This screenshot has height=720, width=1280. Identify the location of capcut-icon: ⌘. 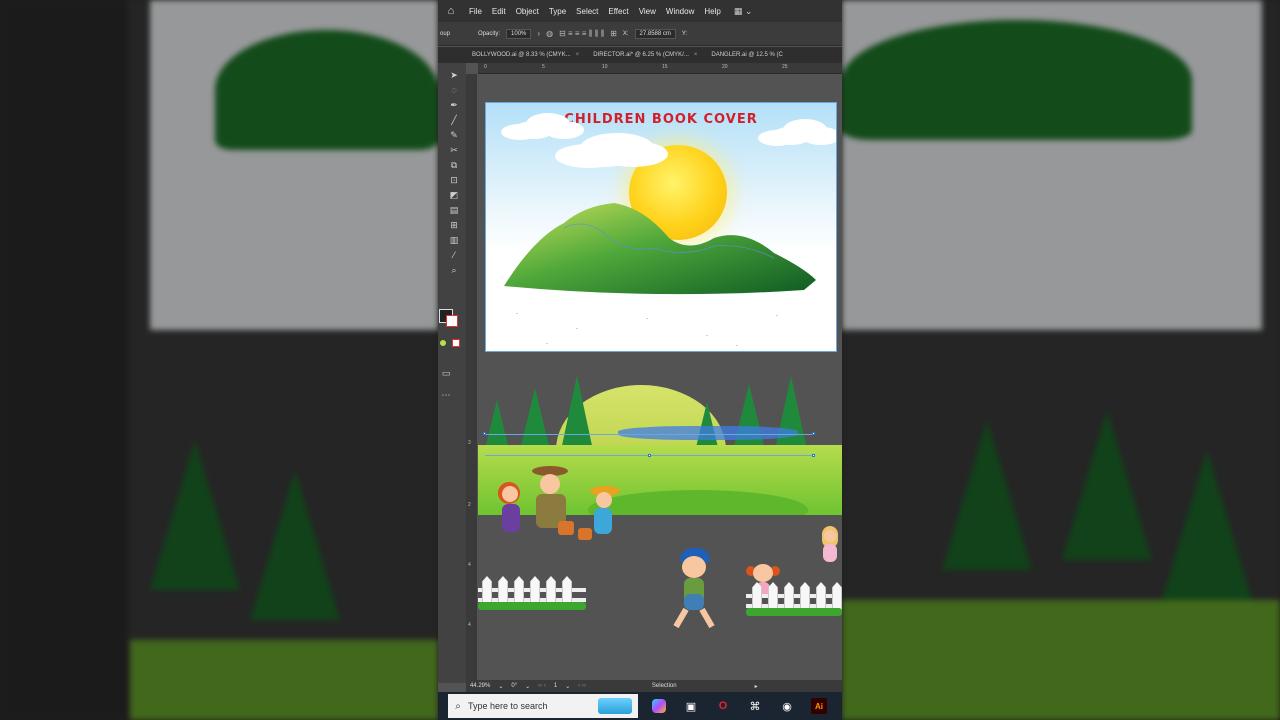
(755, 706).